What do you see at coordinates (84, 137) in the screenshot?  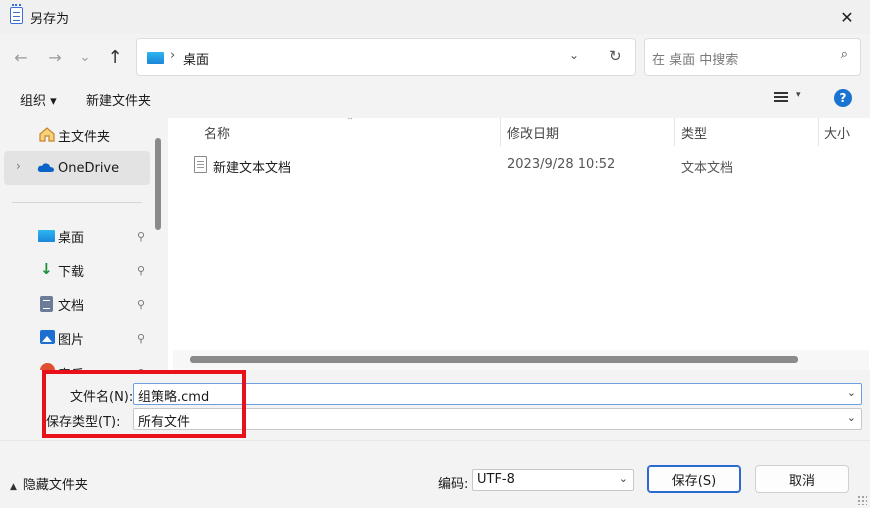 I see `sidebar-item-label: 主文件夹` at bounding box center [84, 137].